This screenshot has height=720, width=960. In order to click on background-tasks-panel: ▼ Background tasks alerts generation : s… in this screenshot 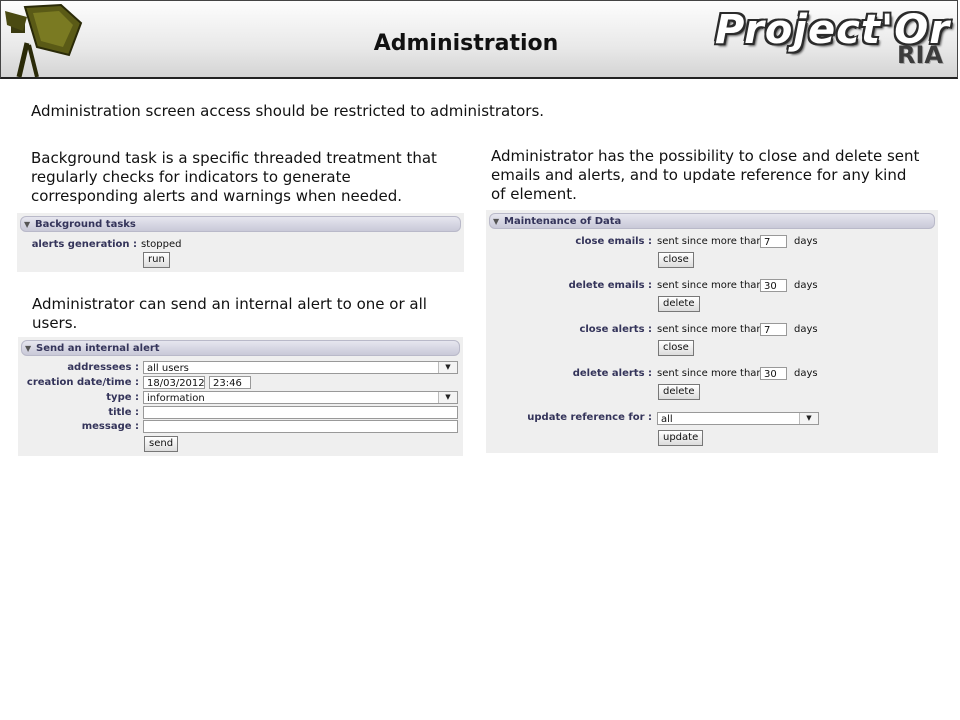, I will do `click(240, 242)`.